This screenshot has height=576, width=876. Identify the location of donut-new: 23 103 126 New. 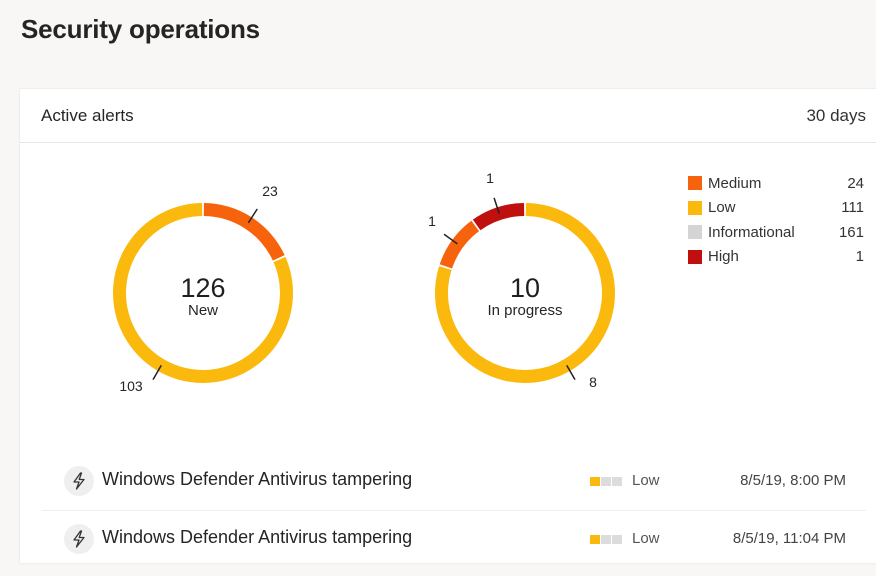
(202, 288).